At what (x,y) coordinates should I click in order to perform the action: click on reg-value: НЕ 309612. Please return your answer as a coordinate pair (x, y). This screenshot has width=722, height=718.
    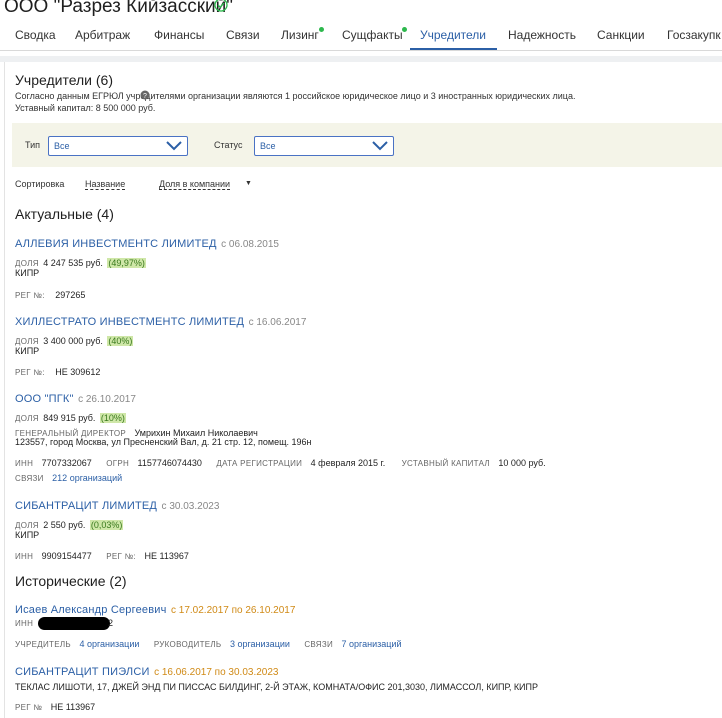
    Looking at the image, I should click on (78, 372).